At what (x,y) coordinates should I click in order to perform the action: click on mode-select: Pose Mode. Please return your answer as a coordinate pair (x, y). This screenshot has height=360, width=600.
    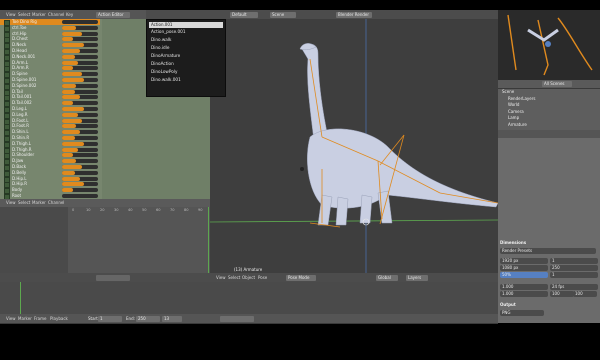
    Looking at the image, I should click on (301, 278).